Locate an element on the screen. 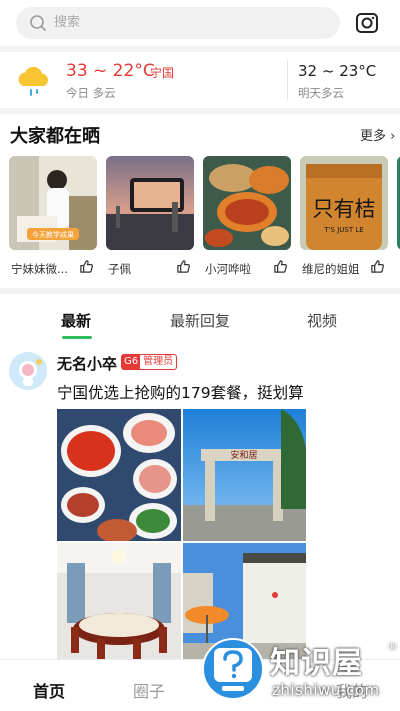 This screenshot has width=400, height=711. card-overlay-text: 只有桔 is located at coordinates (344, 209).